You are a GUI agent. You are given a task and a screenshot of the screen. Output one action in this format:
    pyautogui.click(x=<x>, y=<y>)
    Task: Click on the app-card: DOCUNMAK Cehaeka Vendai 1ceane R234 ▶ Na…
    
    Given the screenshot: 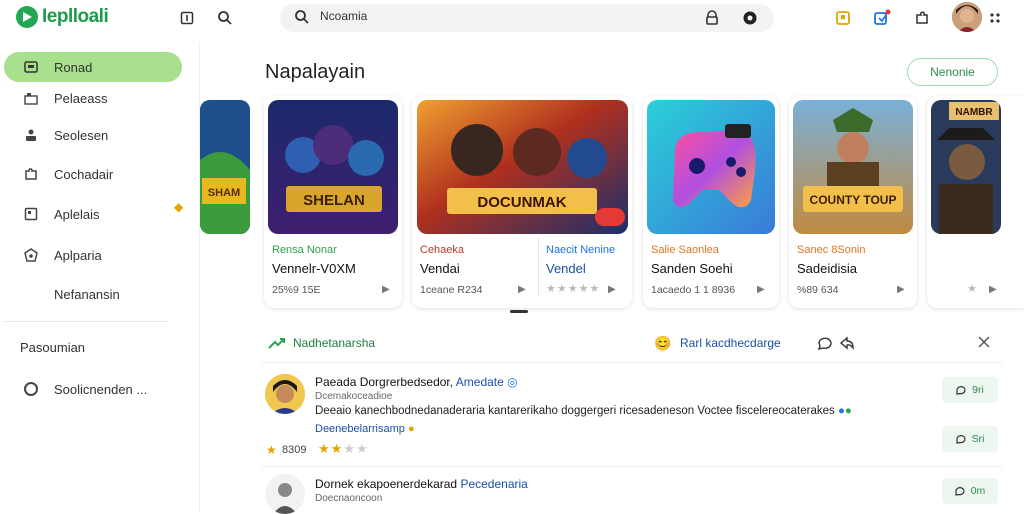 What is the action you would take?
    pyautogui.click(x=522, y=202)
    